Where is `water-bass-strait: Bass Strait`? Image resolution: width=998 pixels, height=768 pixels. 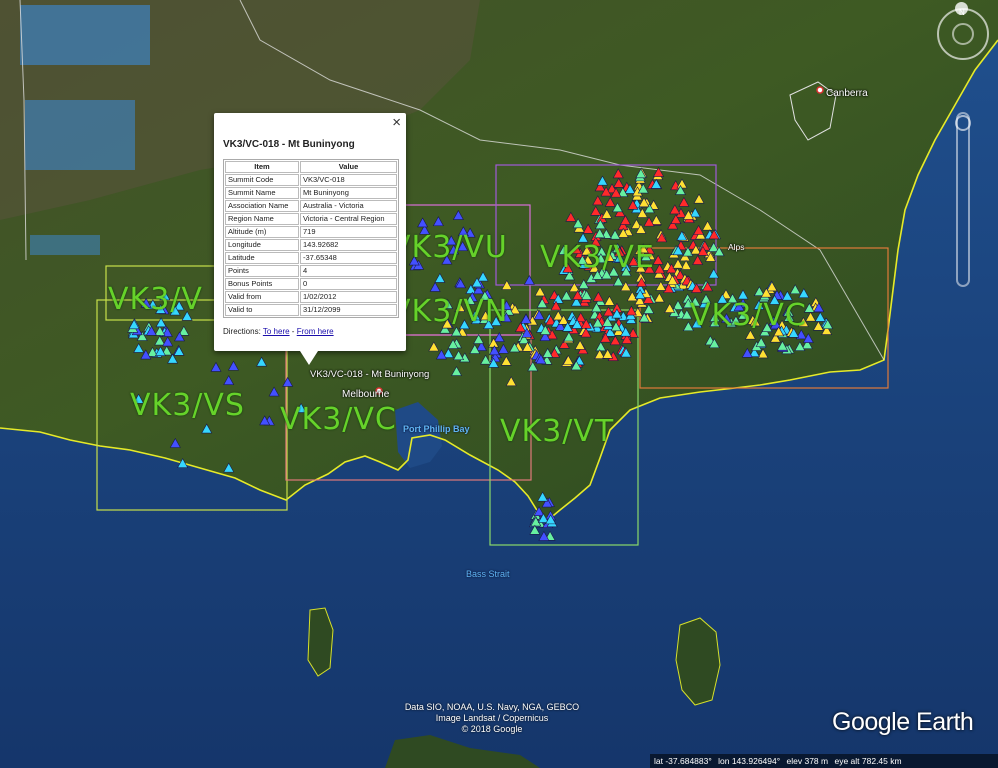 water-bass-strait: Bass Strait is located at coordinates (488, 574).